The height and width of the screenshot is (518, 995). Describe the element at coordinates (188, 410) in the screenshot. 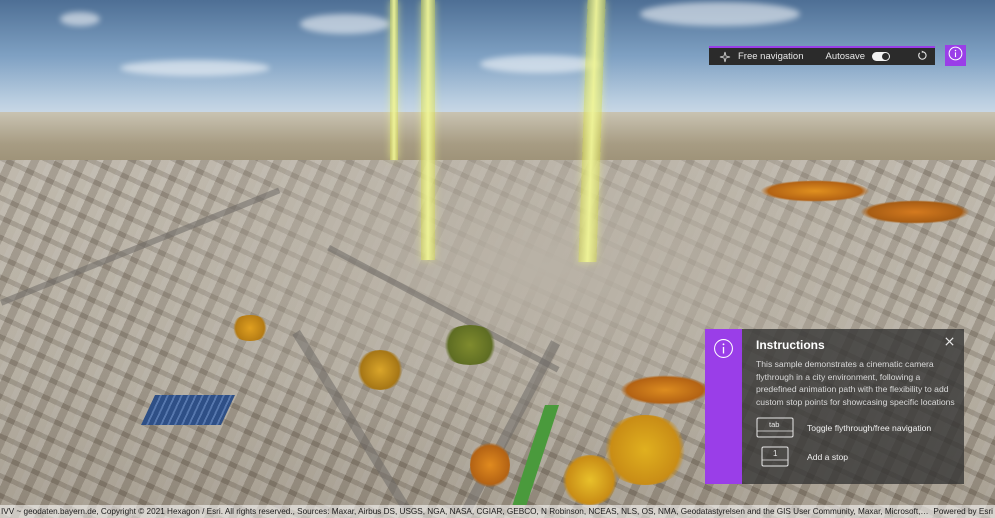

I see `solar-roof` at that location.